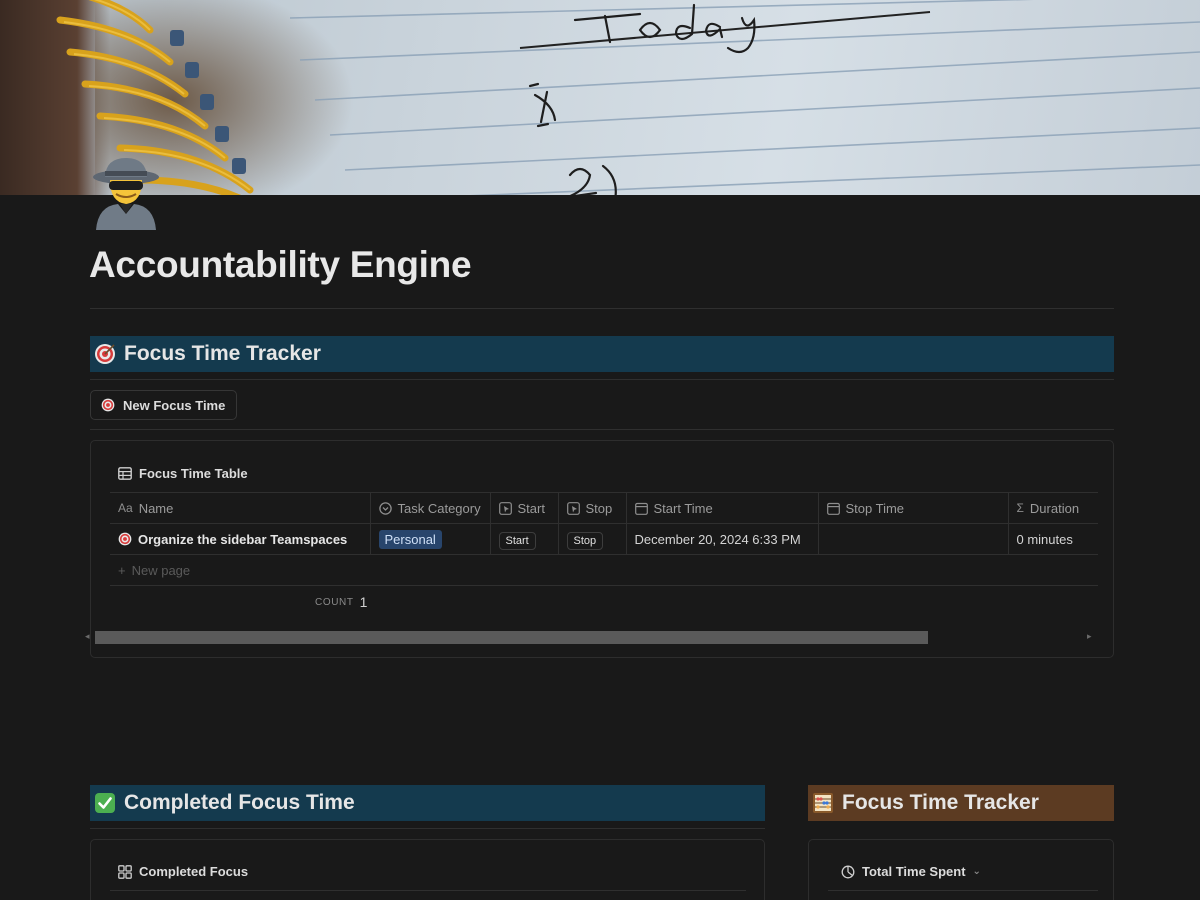 The height and width of the screenshot is (900, 1200). Describe the element at coordinates (161, 570) in the screenshot. I see `new-page-label: New page` at that location.